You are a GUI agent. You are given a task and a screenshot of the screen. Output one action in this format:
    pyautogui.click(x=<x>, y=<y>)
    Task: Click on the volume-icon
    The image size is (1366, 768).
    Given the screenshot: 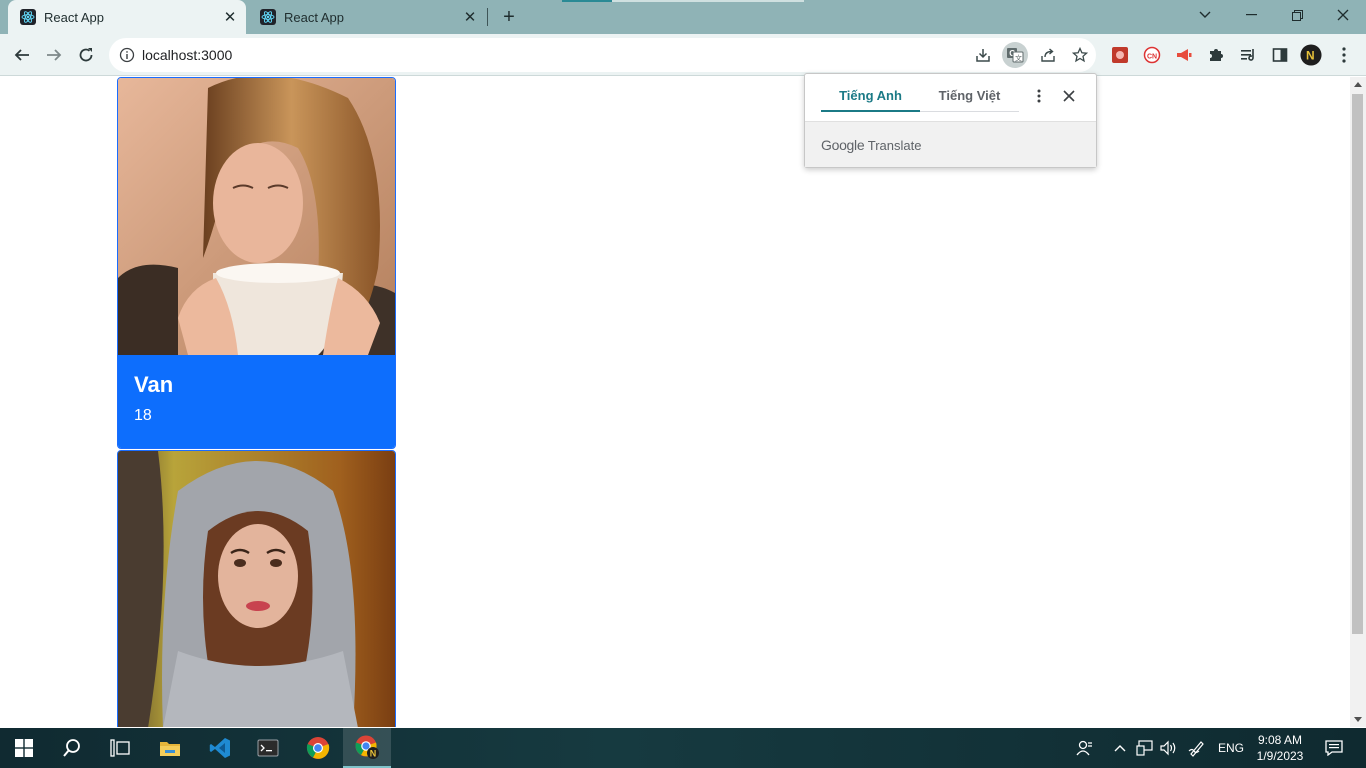 What is the action you would take?
    pyautogui.click(x=1168, y=748)
    